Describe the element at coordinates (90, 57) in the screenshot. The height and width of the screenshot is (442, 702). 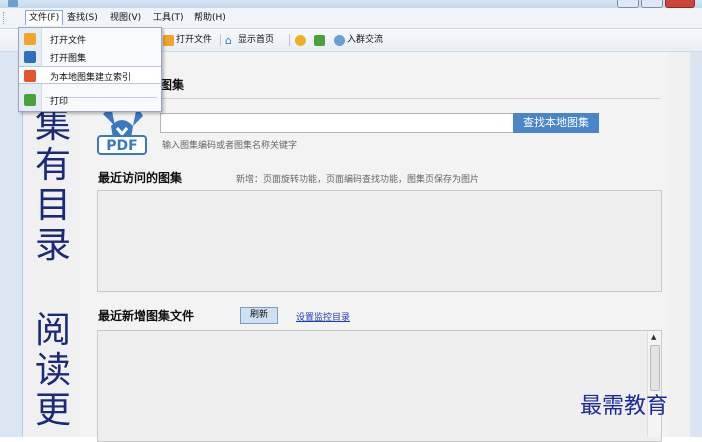
I see `menu-item-open-album: 打开图集` at that location.